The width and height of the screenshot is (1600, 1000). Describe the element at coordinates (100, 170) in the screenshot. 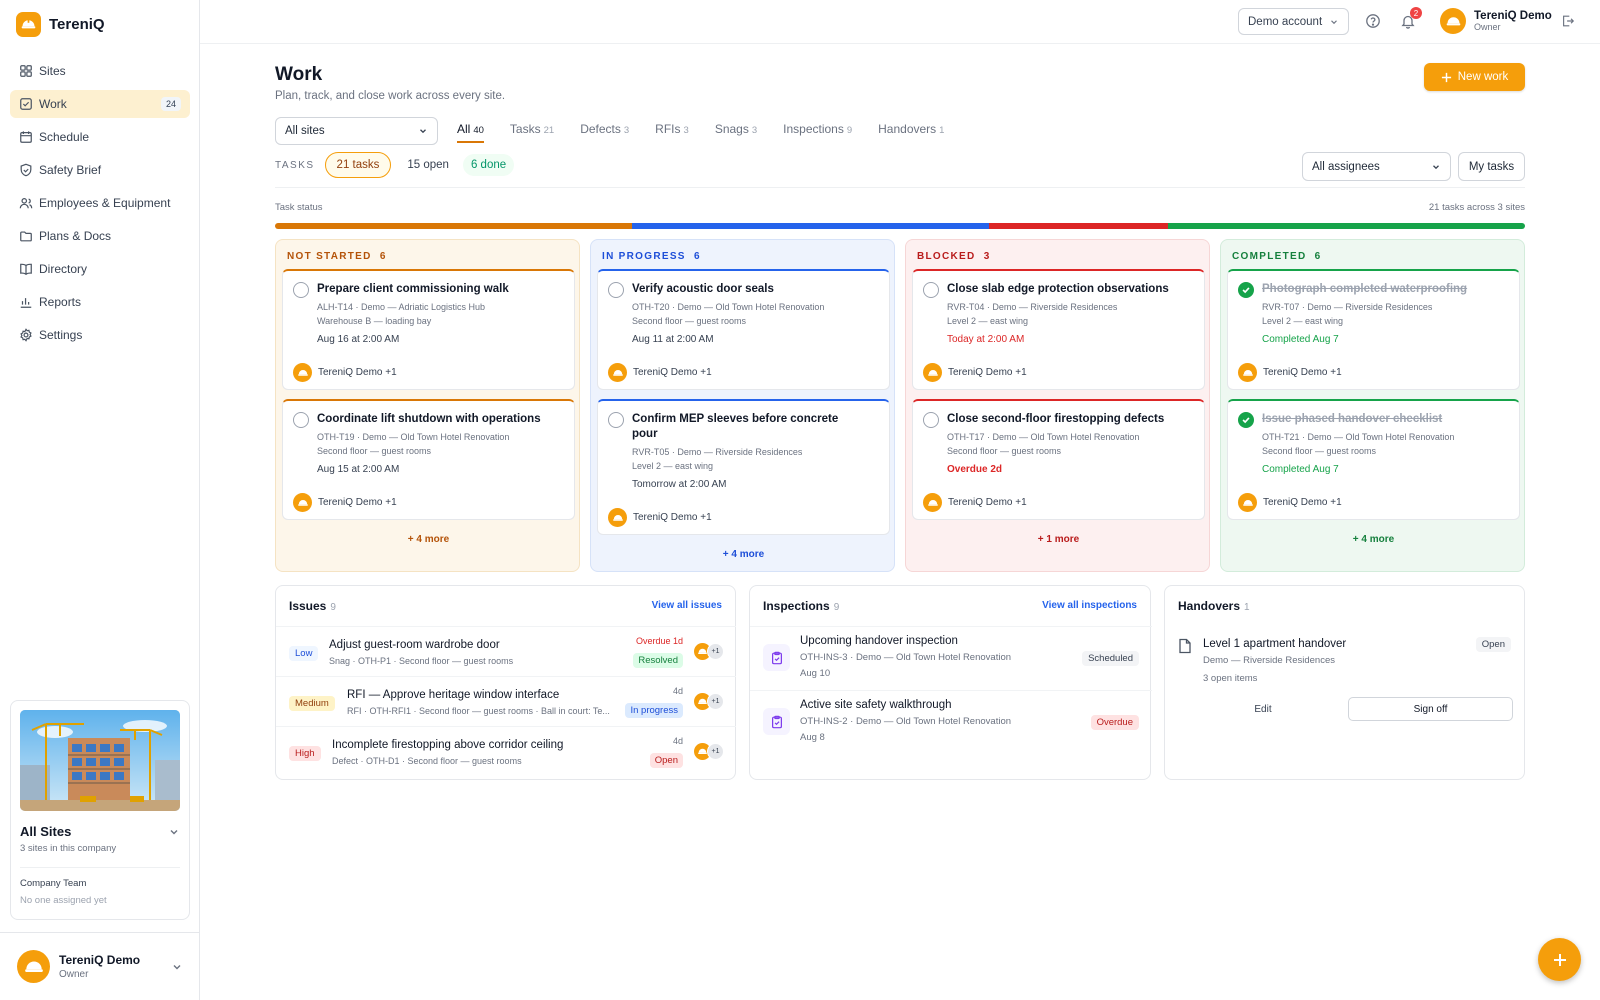

I see `sidebar-item-safety-brief: Safety Brief` at that location.